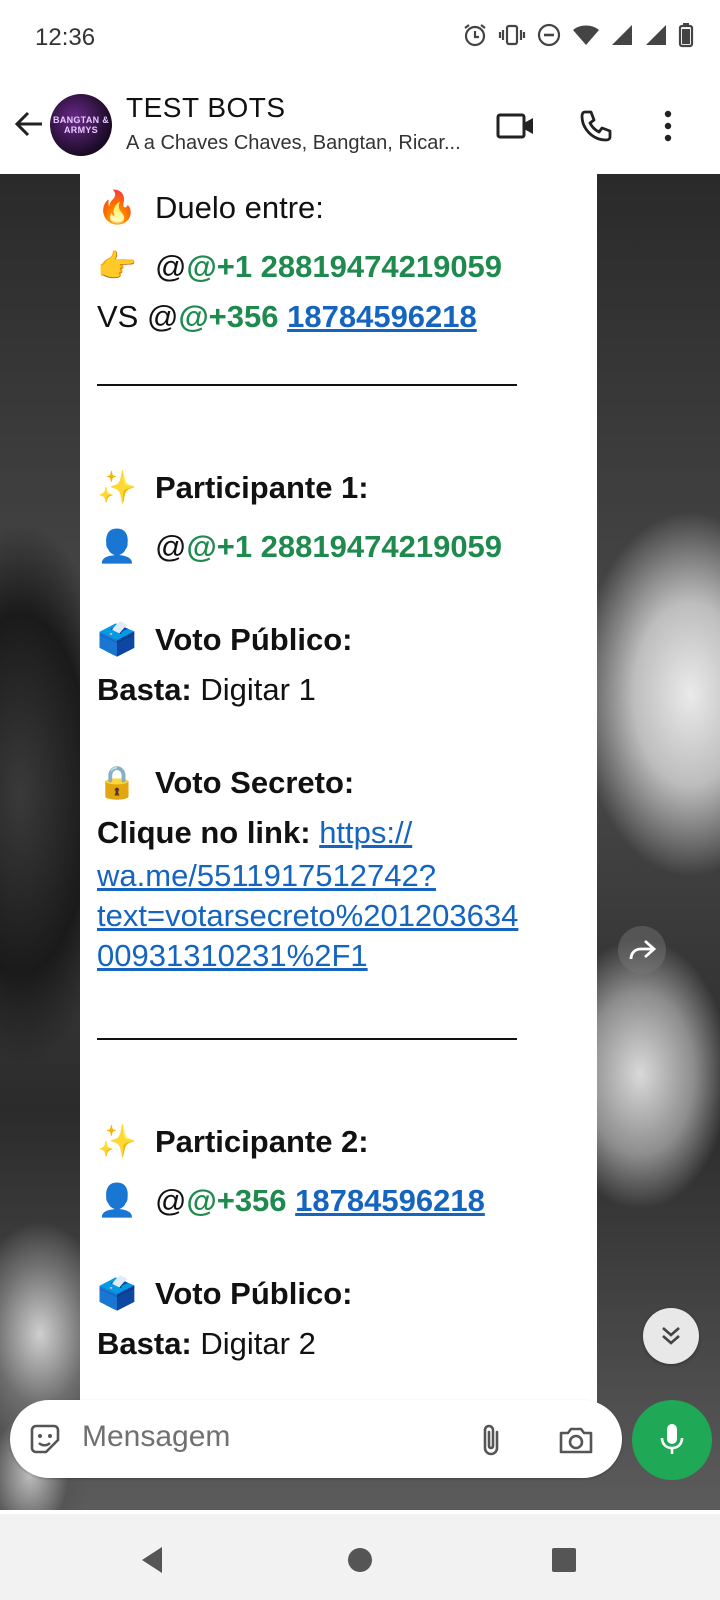  I want to click on chat-title: TEST BOTS, so click(206, 108).